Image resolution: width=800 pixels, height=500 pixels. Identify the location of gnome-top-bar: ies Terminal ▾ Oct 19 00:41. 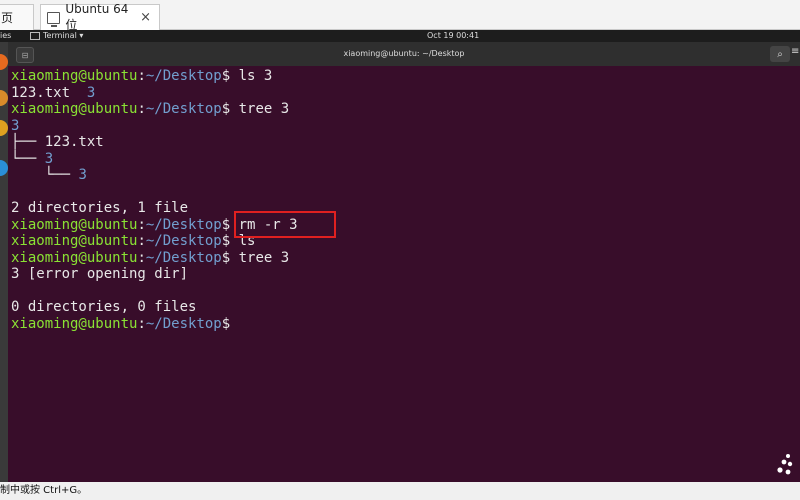
(400, 36).